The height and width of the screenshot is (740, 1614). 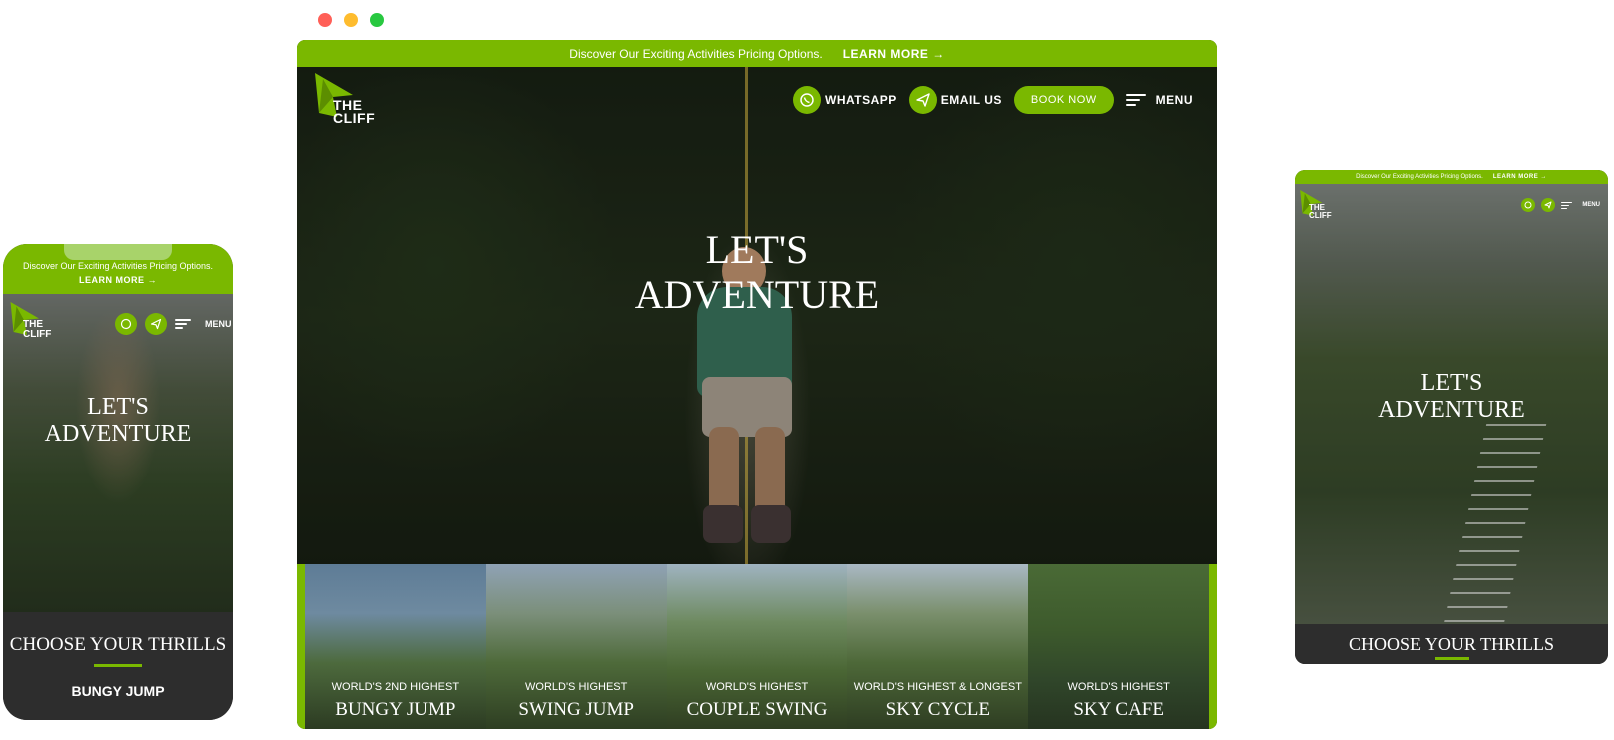 What do you see at coordinates (118, 252) in the screenshot?
I see `phone-notch` at bounding box center [118, 252].